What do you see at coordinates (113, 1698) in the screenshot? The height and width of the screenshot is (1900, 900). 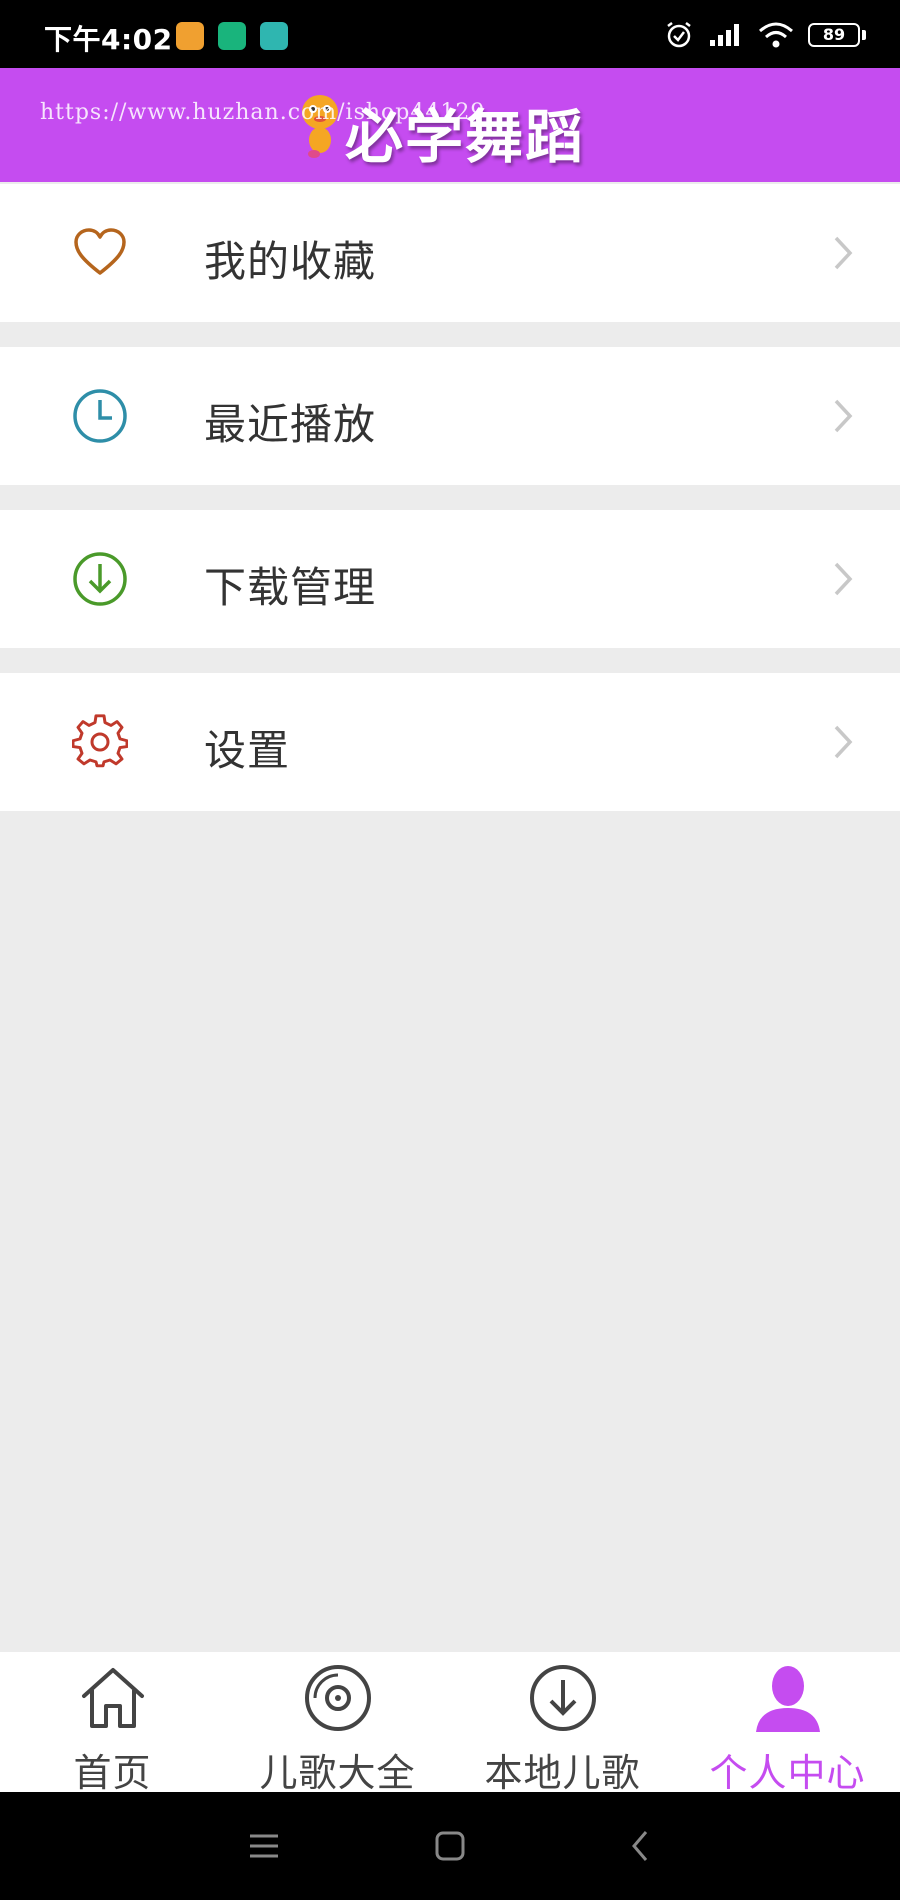 I see `home-icon` at bounding box center [113, 1698].